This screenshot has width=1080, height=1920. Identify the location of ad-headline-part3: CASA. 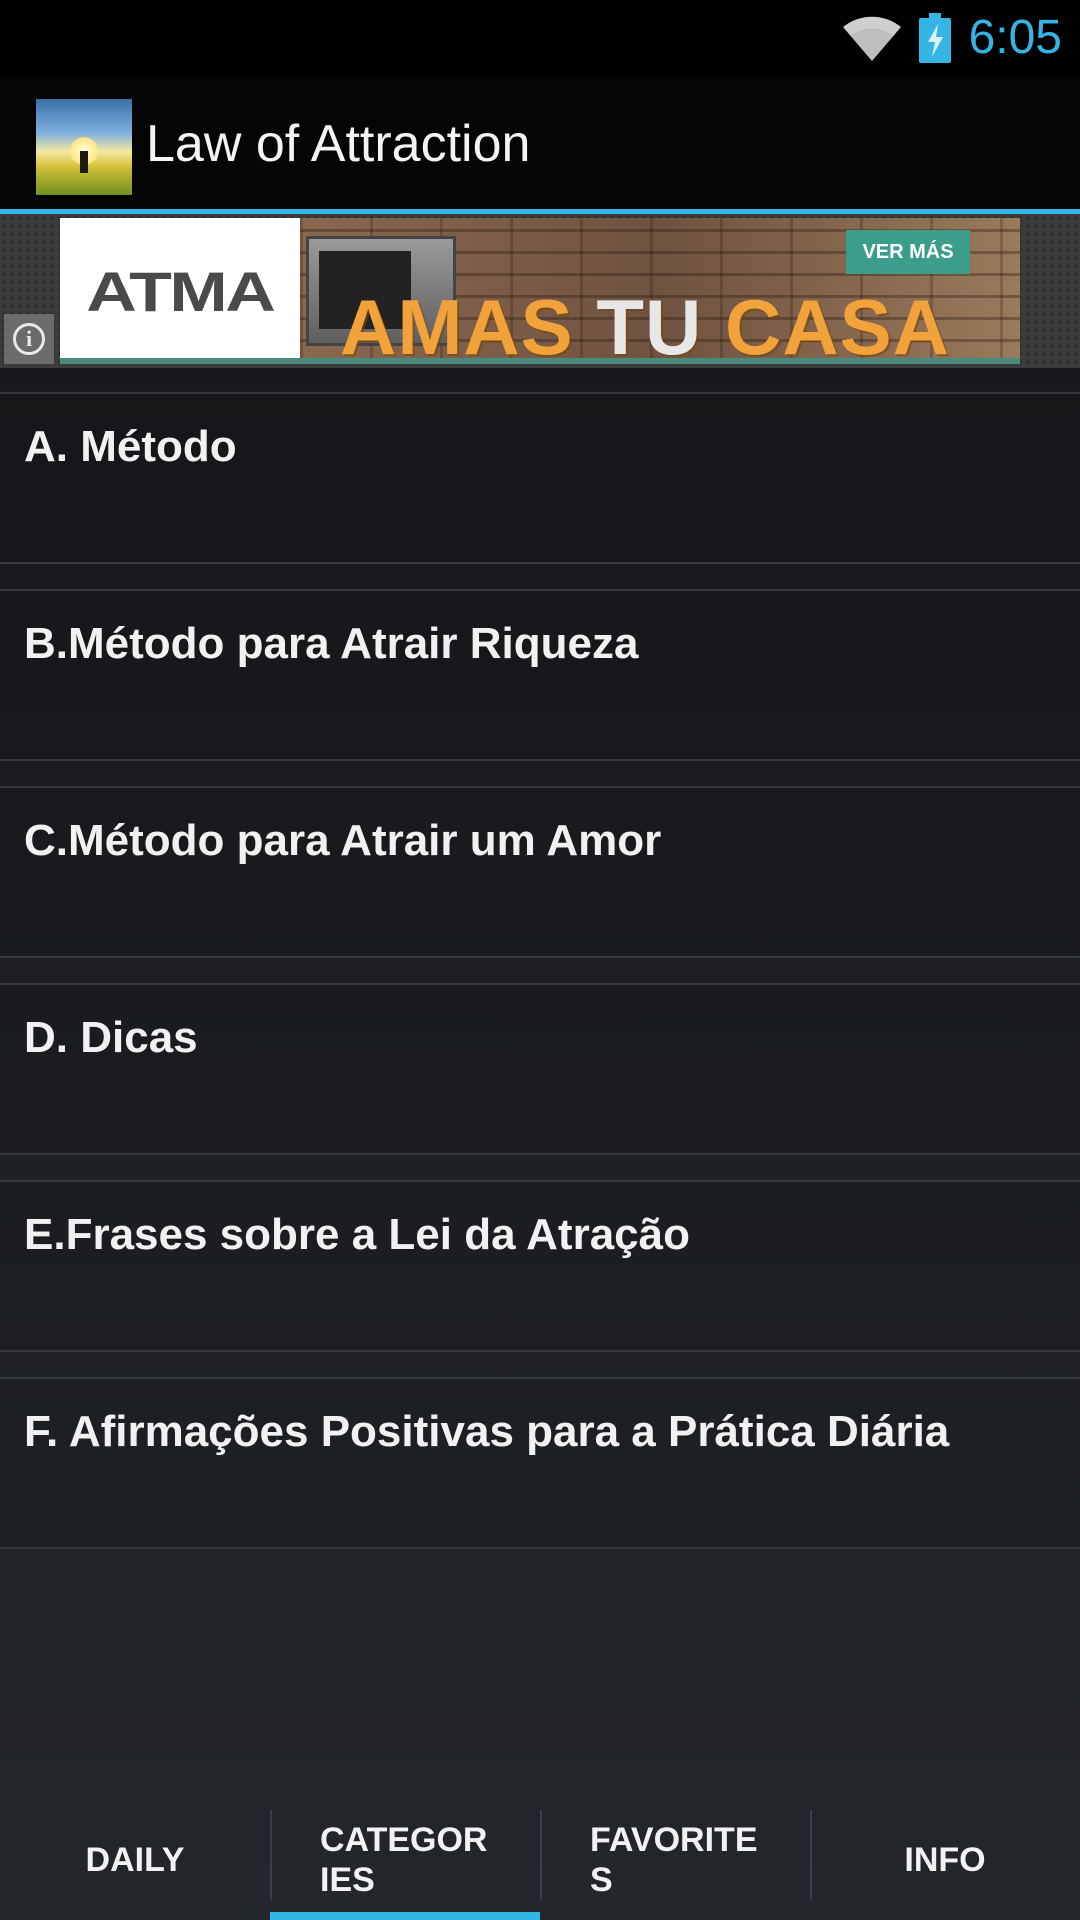
(838, 323).